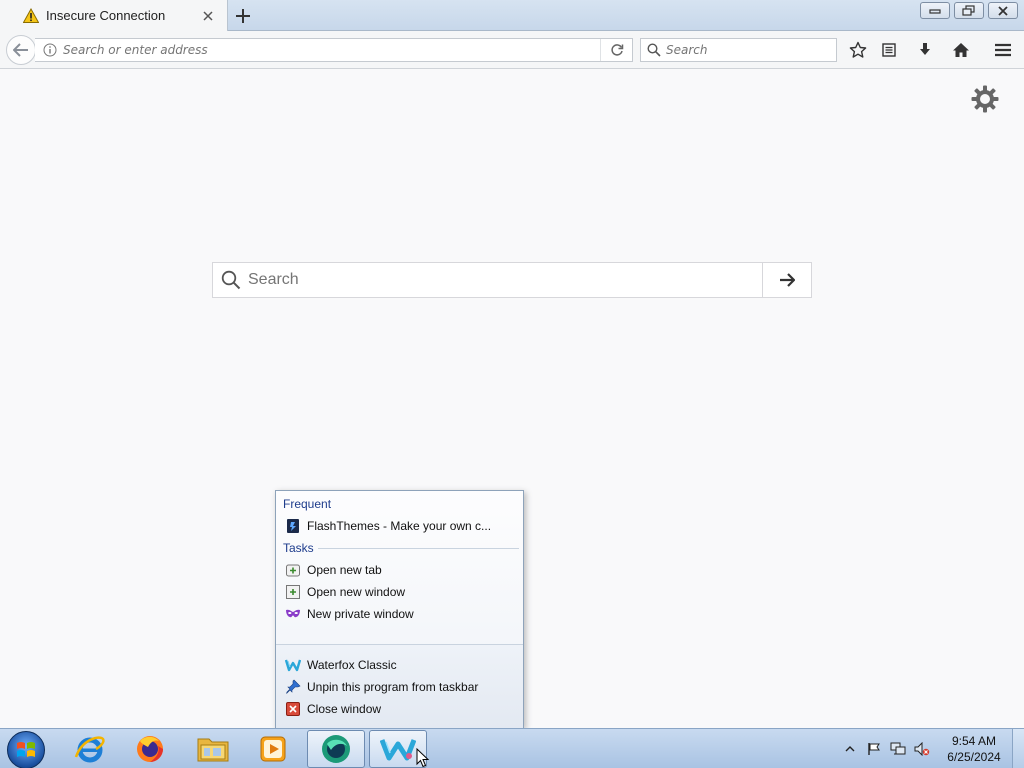 Image resolution: width=1024 pixels, height=768 pixels. I want to click on windows-logo-icon, so click(26, 749).